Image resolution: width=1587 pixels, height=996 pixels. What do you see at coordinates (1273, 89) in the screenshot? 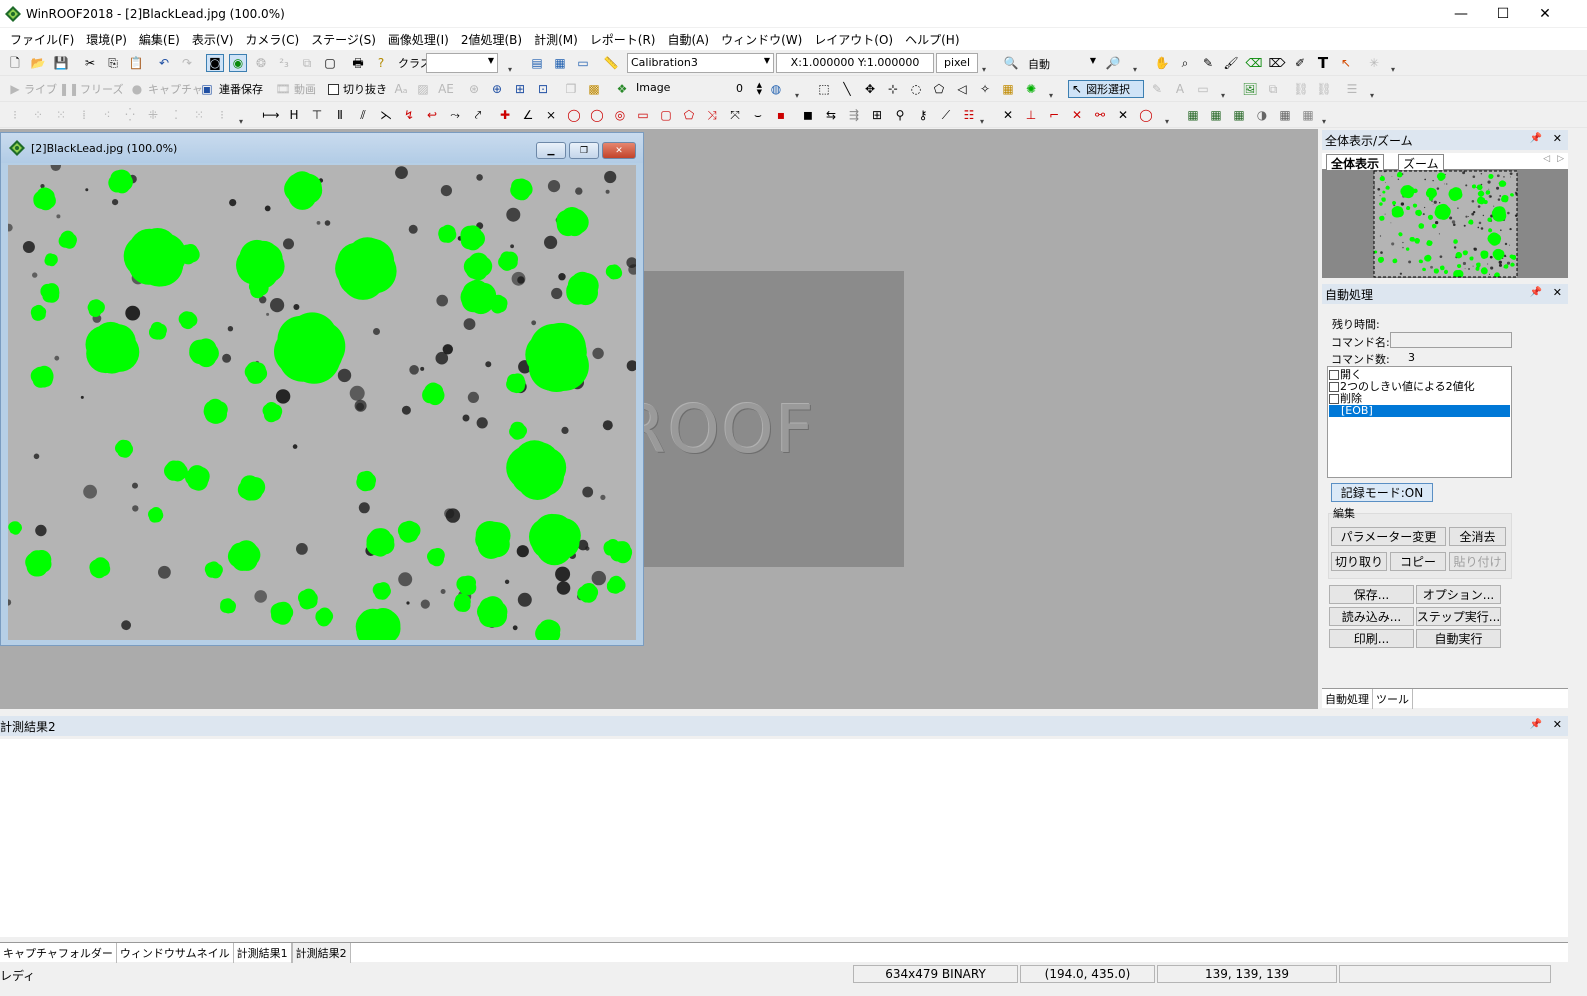
I see `image-copy-icon: ⧉` at bounding box center [1273, 89].